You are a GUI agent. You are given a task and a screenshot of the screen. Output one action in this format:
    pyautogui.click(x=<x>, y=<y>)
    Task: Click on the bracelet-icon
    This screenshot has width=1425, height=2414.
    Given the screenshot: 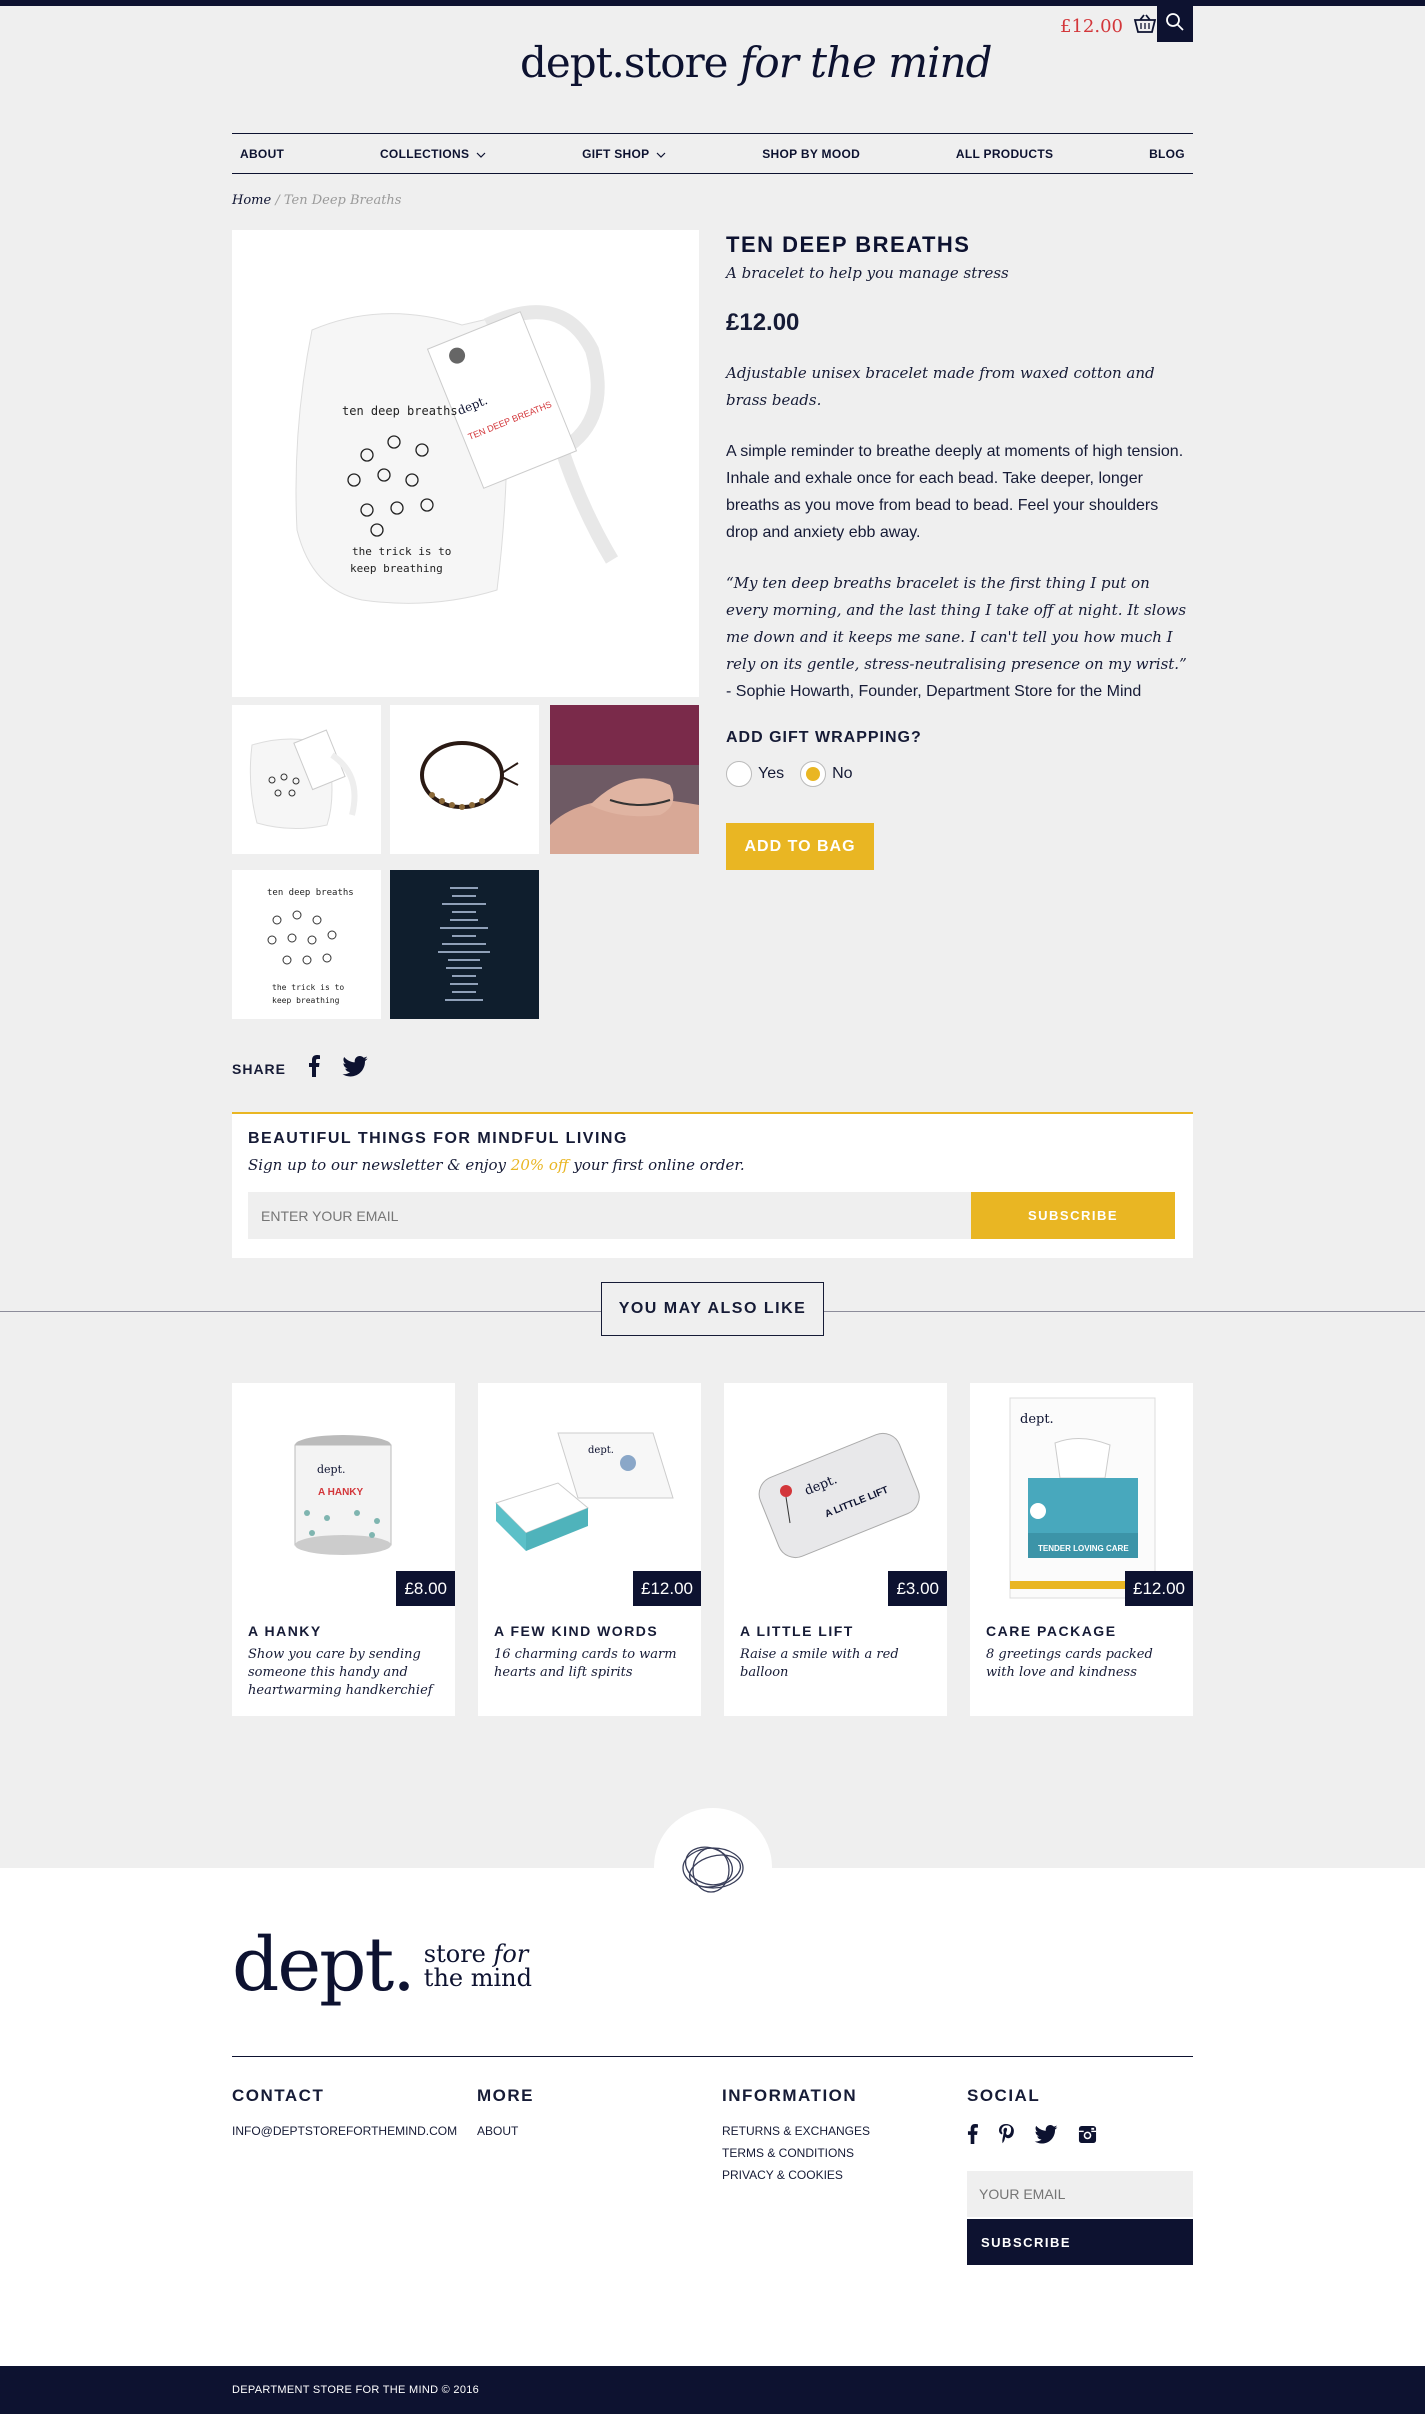 What is the action you would take?
    pyautogui.click(x=713, y=1871)
    